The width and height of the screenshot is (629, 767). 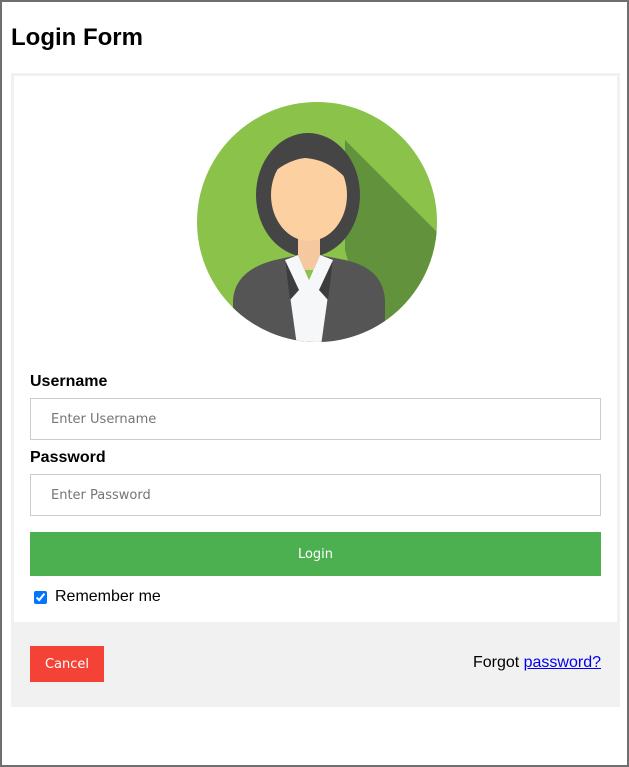 I want to click on forgot-password-text: Forgot password?, so click(x=537, y=663).